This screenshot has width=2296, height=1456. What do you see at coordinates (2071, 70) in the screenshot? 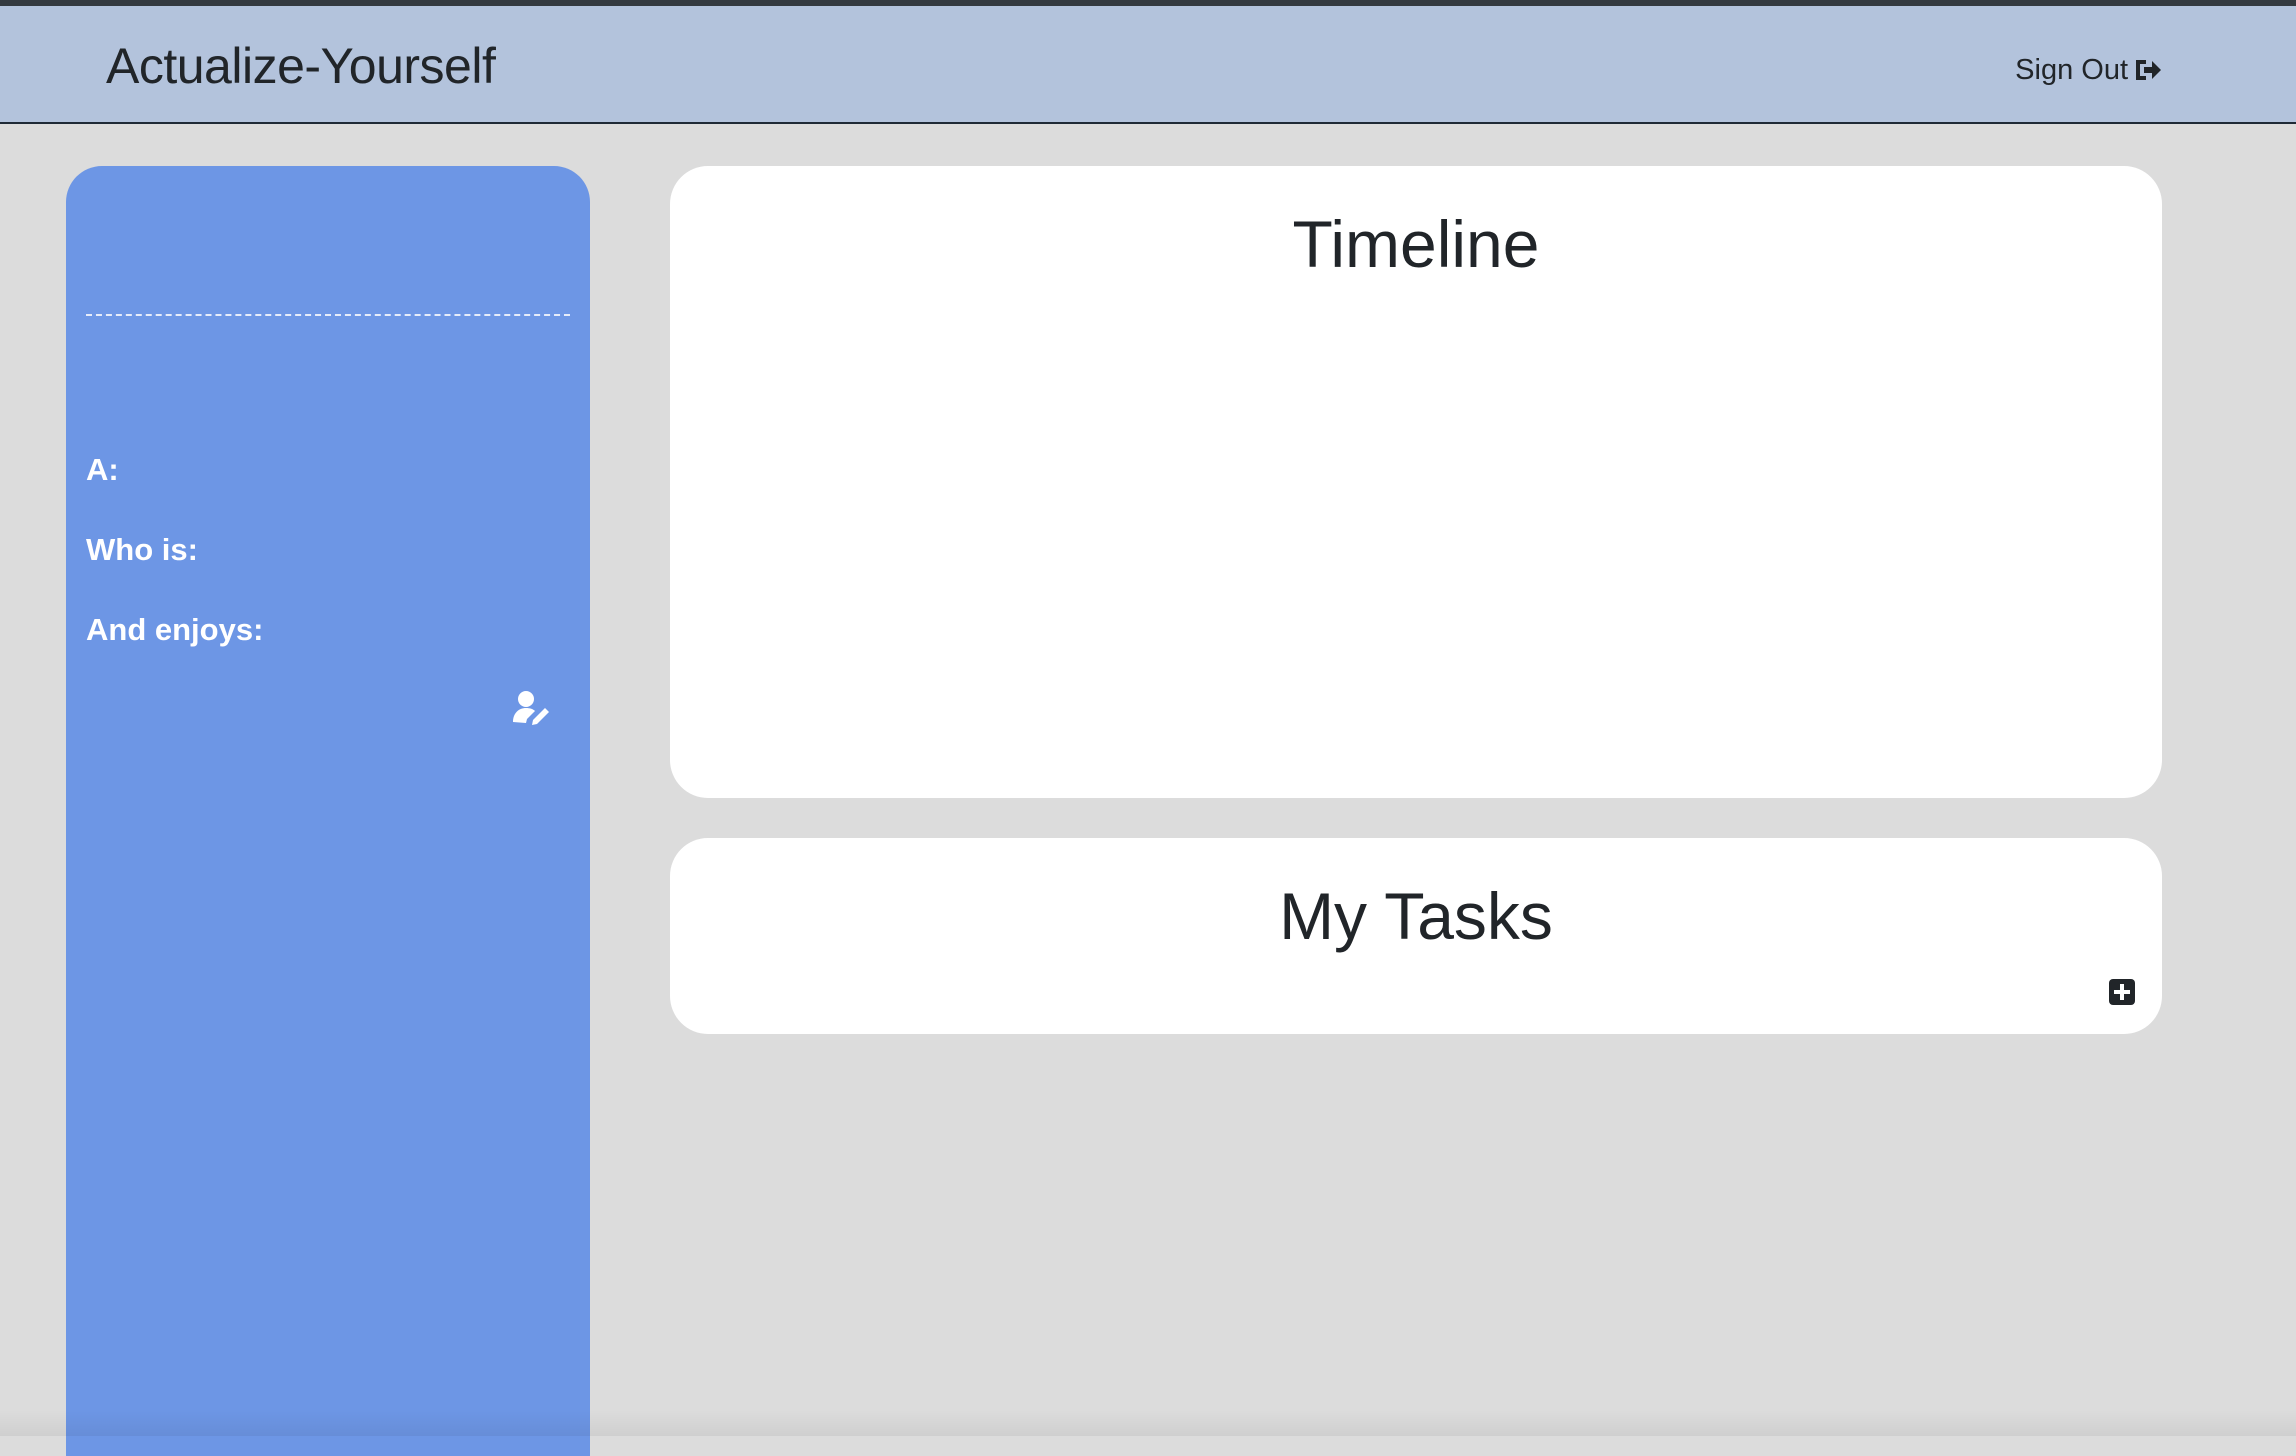
I see `sign-out-label: Sign Out` at bounding box center [2071, 70].